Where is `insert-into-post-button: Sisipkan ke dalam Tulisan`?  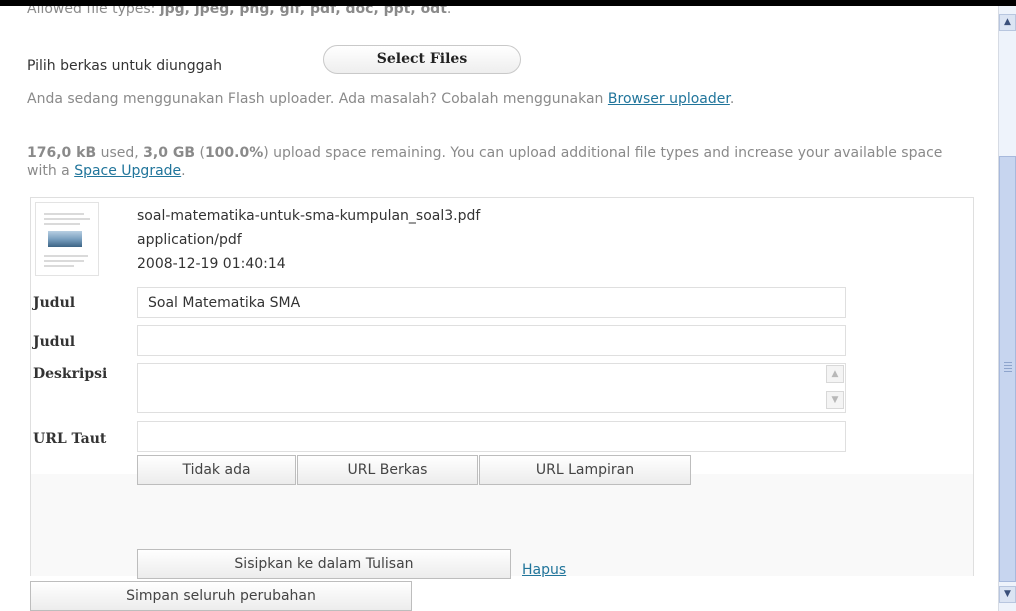
insert-into-post-button: Sisipkan ke dalam Tulisan is located at coordinates (324, 564).